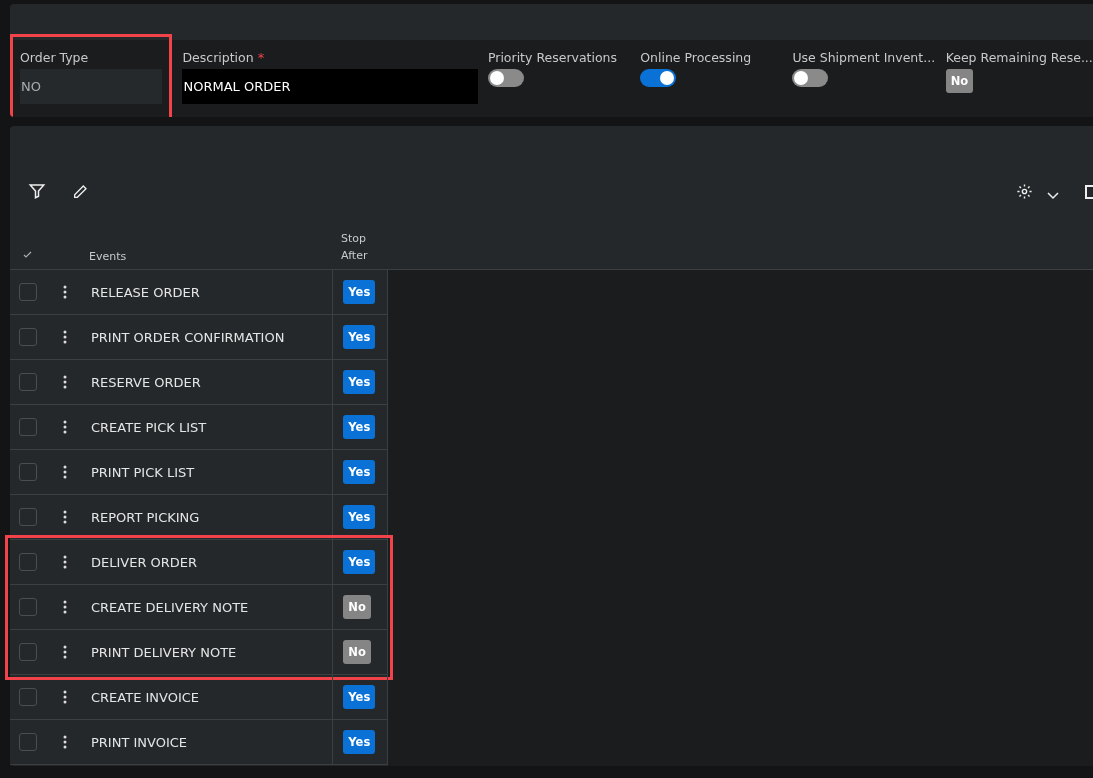  I want to click on event-name: CREATE PICK LIST, so click(149, 427).